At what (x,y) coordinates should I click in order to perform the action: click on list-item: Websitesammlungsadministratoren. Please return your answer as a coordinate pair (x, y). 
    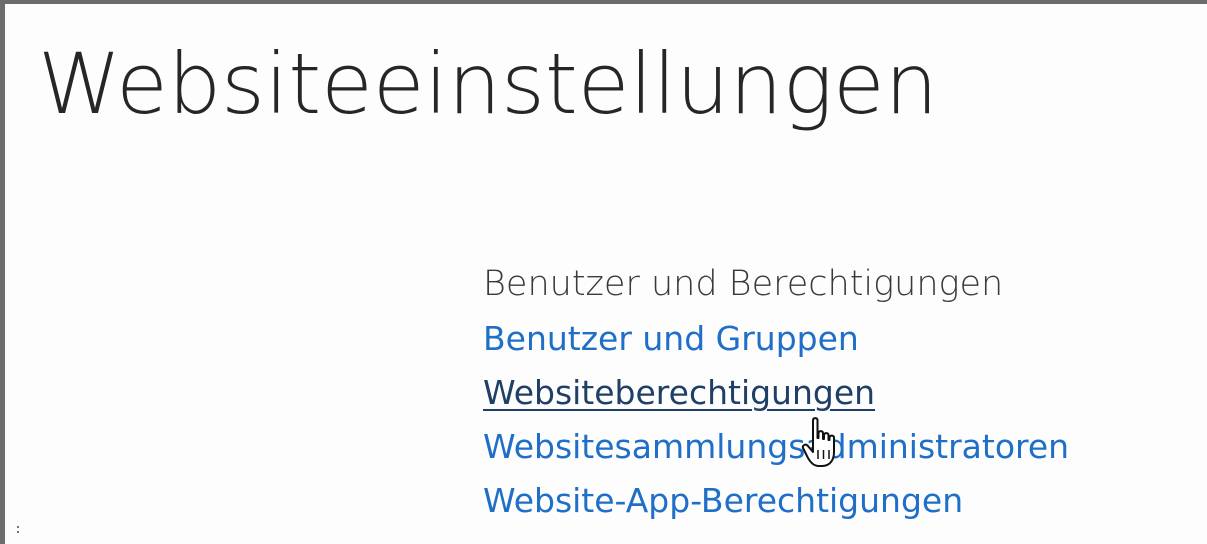
    Looking at the image, I should click on (776, 447).